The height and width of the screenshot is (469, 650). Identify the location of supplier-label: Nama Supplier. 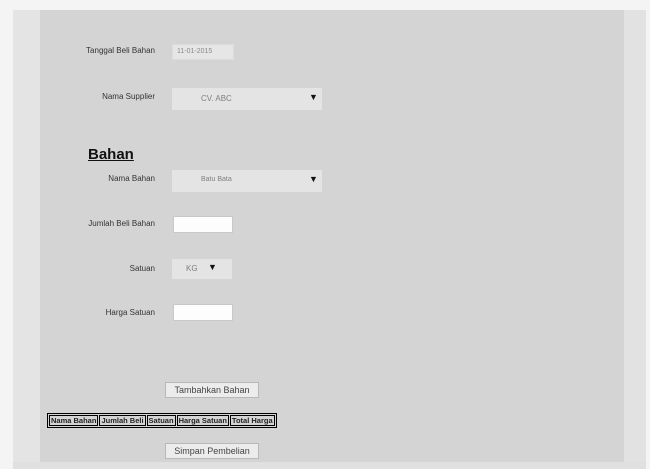
(128, 96).